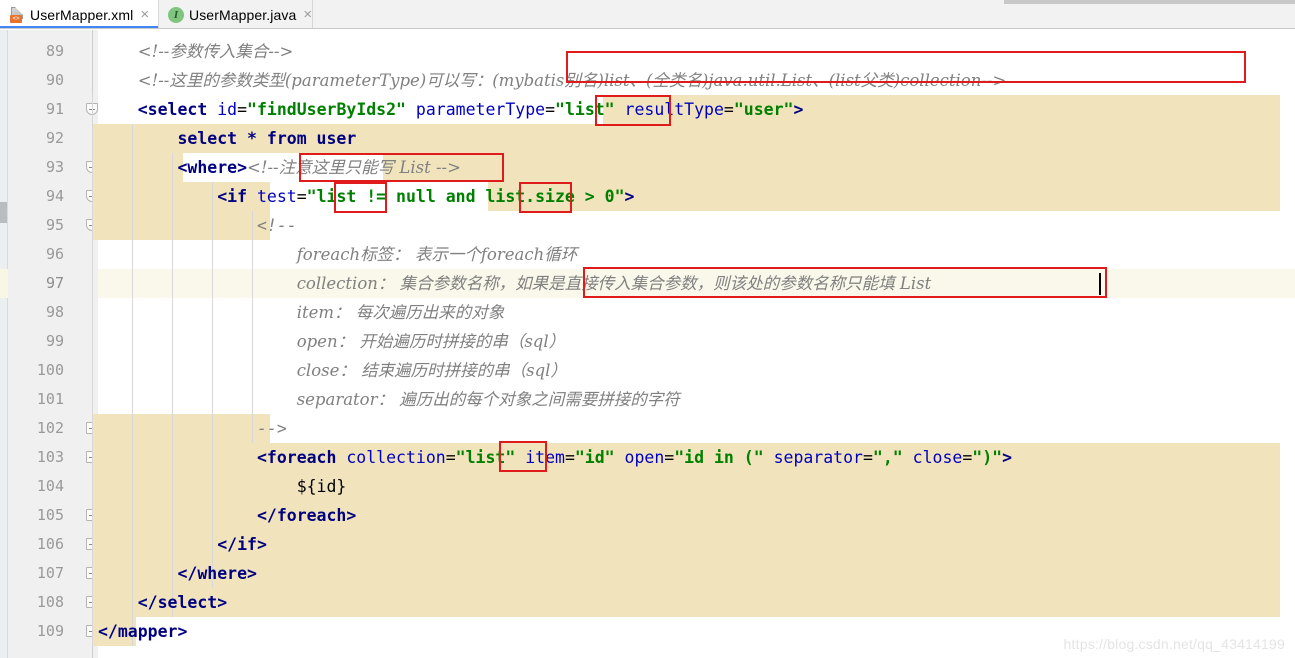 Image resolution: width=1295 pixels, height=658 pixels. I want to click on code-token-str: ",", so click(887, 457).